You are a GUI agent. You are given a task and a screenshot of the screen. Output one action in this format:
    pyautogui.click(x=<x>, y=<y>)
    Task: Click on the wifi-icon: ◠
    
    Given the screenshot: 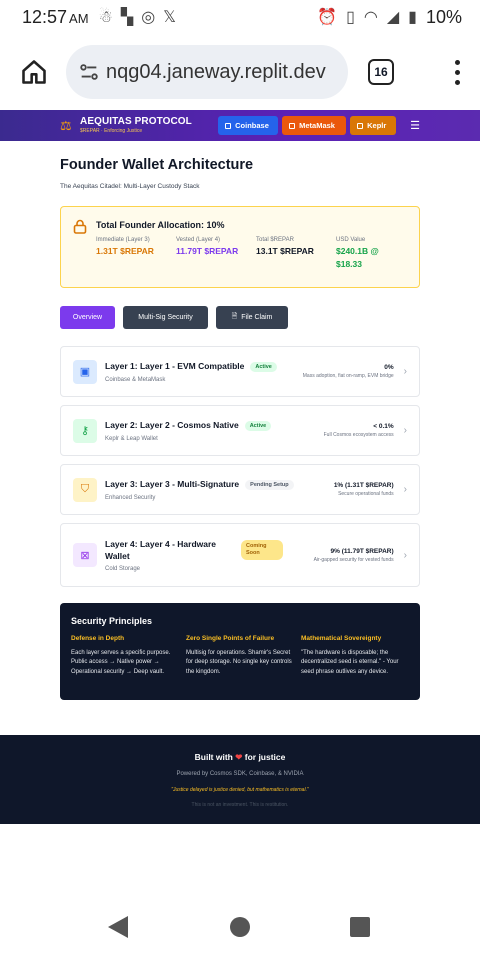 What is the action you would take?
    pyautogui.click(x=370, y=17)
    